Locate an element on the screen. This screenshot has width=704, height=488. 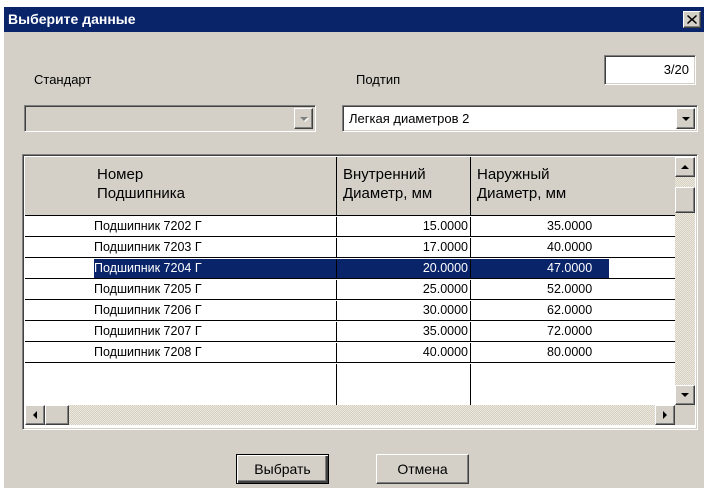
standard-label: Стандарт is located at coordinates (63, 79).